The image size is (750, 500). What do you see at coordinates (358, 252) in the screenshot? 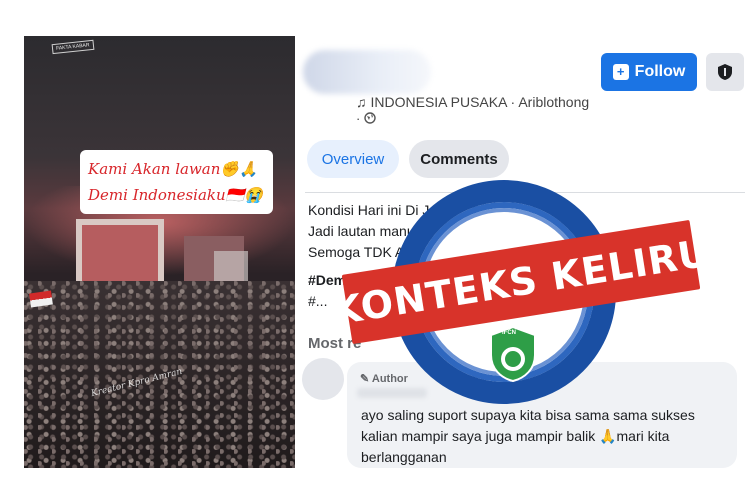
I see `post-line-3: Semoga TDK Ar` at bounding box center [358, 252].